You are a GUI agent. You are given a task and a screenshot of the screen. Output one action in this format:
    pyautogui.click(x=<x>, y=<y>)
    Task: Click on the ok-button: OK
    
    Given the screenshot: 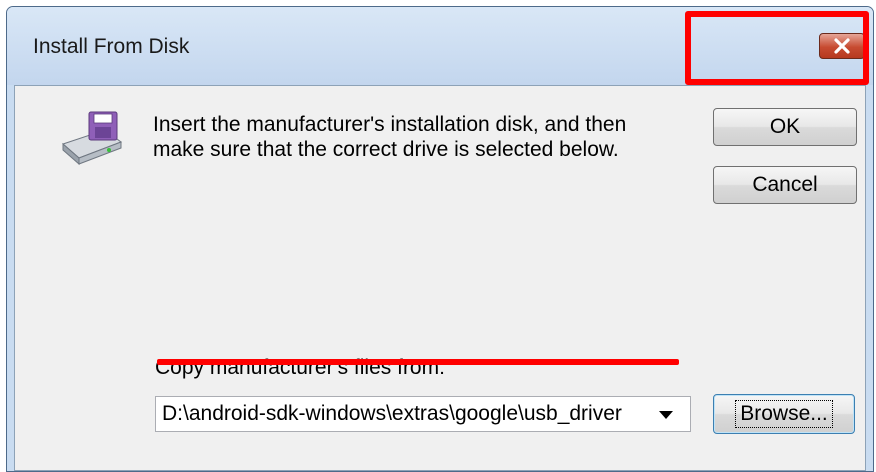 What is the action you would take?
    pyautogui.click(x=785, y=127)
    